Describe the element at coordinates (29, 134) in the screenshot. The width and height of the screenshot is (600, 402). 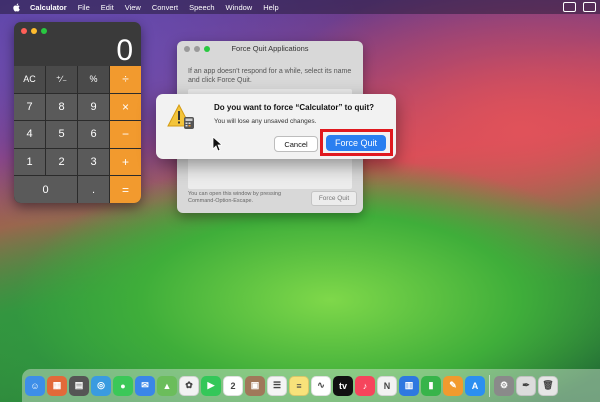
I see `calc-key-8: 4` at that location.